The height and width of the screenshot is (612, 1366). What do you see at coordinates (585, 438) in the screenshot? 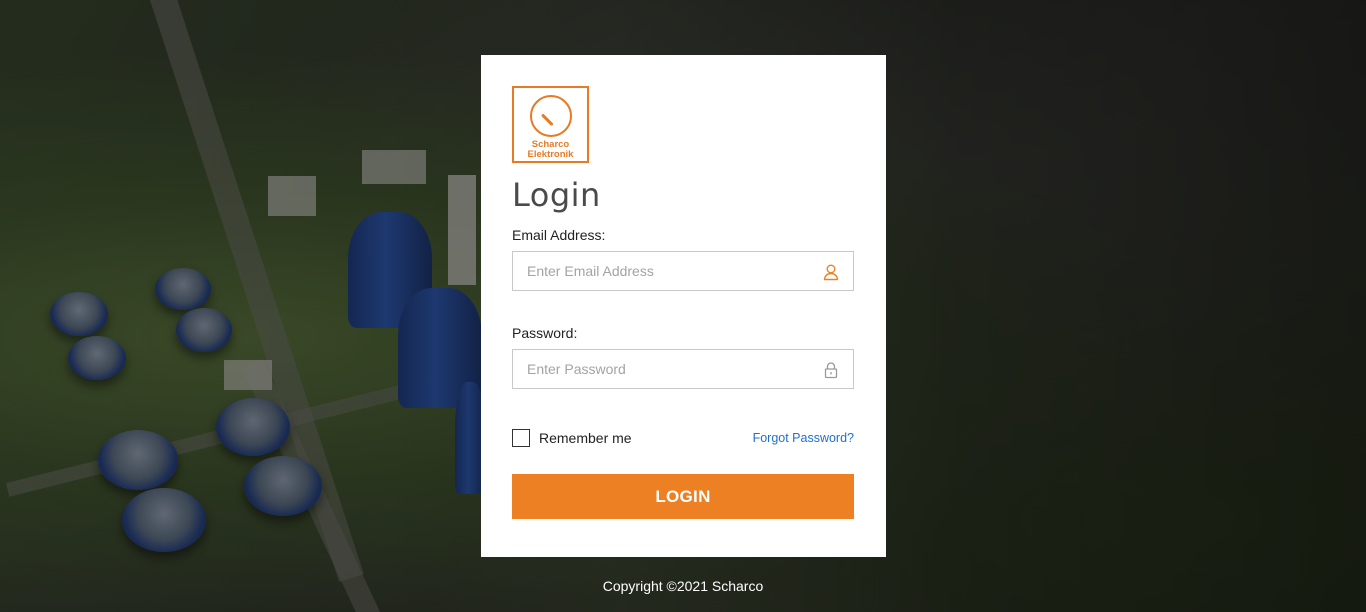
I see `remember-me-label: Remember me` at bounding box center [585, 438].